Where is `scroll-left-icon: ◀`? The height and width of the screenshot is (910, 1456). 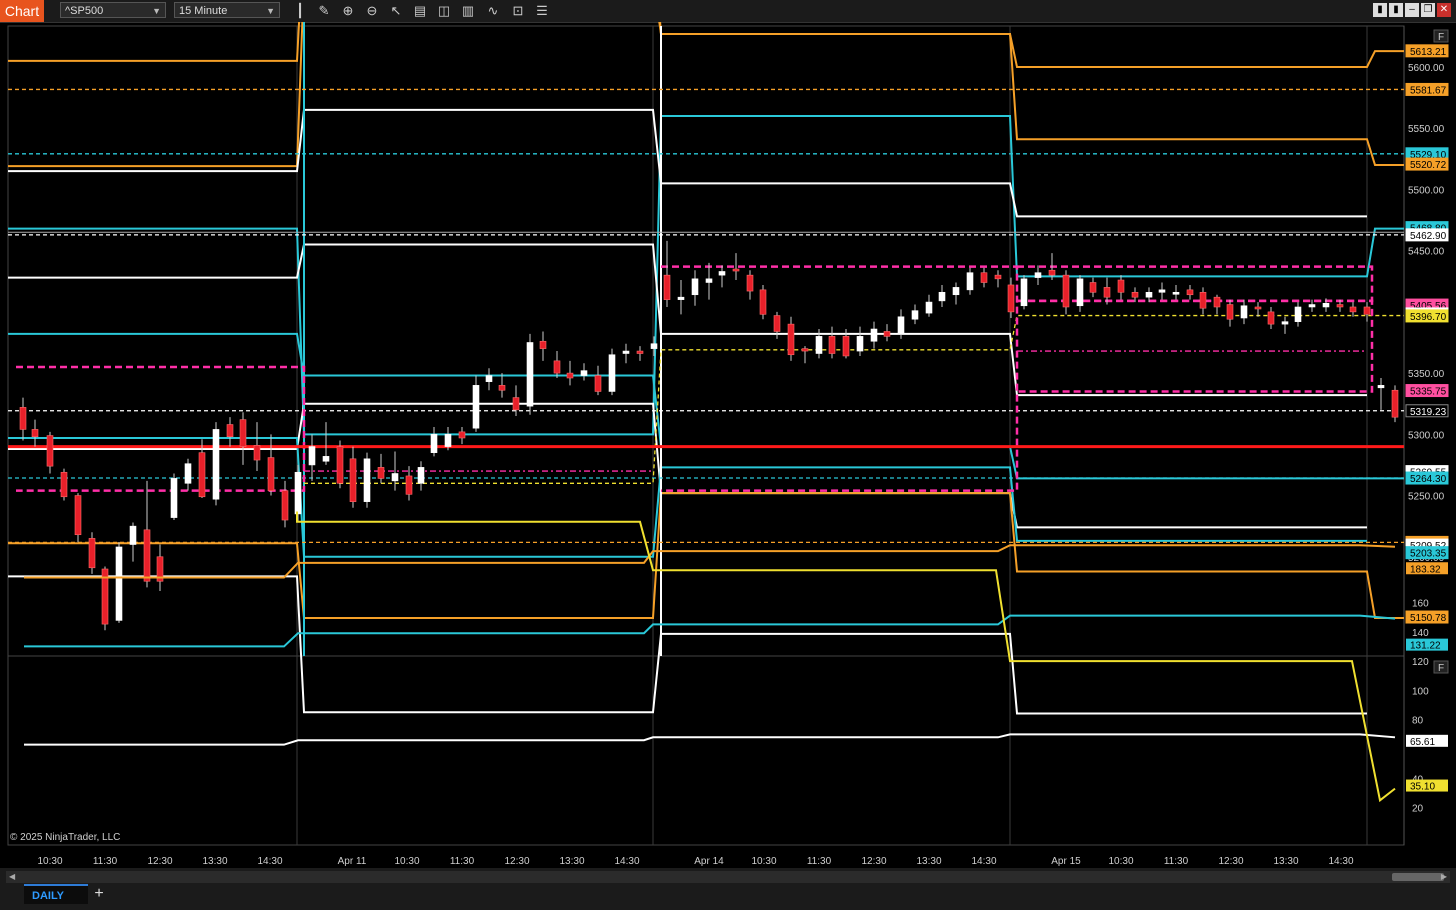
scroll-left-icon: ◀ is located at coordinates (12, 877).